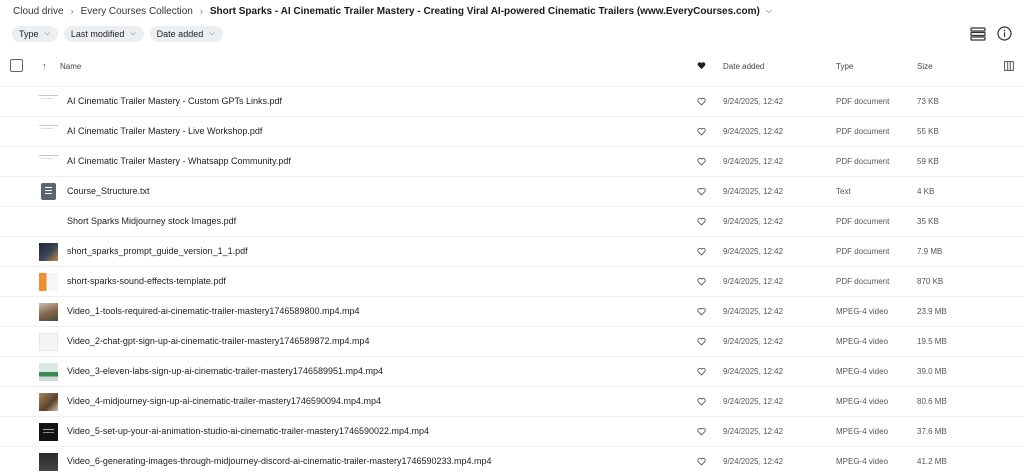 The width and height of the screenshot is (1024, 476). I want to click on filter-date-added: Date added ⌵, so click(186, 34).